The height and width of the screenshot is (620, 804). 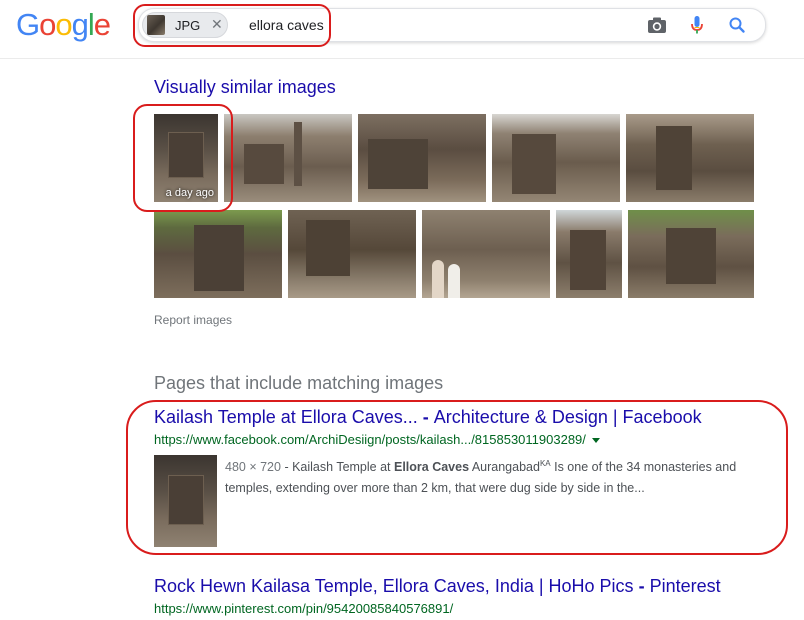 I want to click on logo-letter-e: e, so click(x=102, y=24).